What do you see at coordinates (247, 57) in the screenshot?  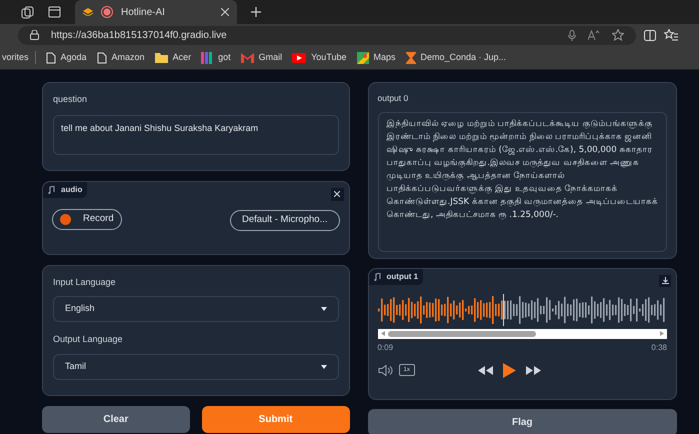 I see `mail-icon` at bounding box center [247, 57].